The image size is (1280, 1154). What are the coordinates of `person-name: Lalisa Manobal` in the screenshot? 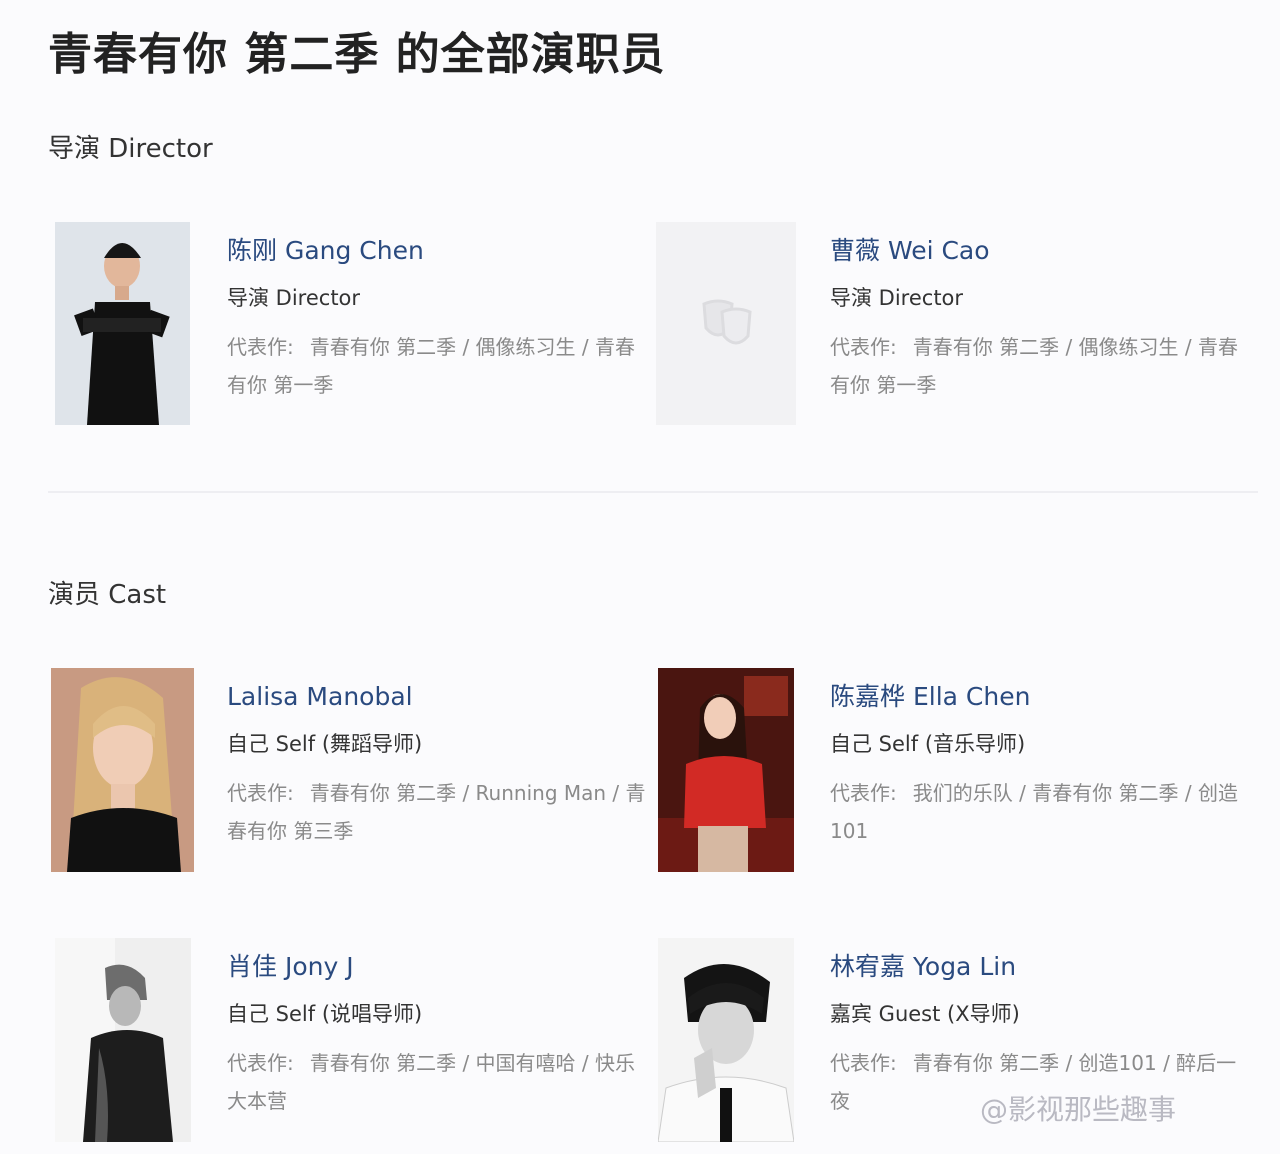 It's located at (437, 697).